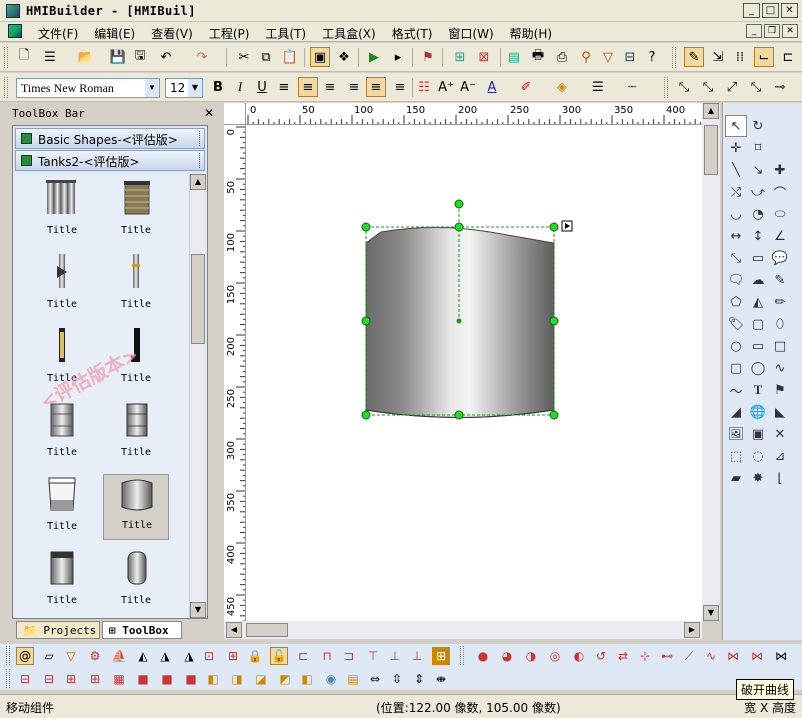 This screenshot has height=718, width=802. Describe the element at coordinates (772, 31) in the screenshot. I see `doc-restore-button: ❐` at that location.